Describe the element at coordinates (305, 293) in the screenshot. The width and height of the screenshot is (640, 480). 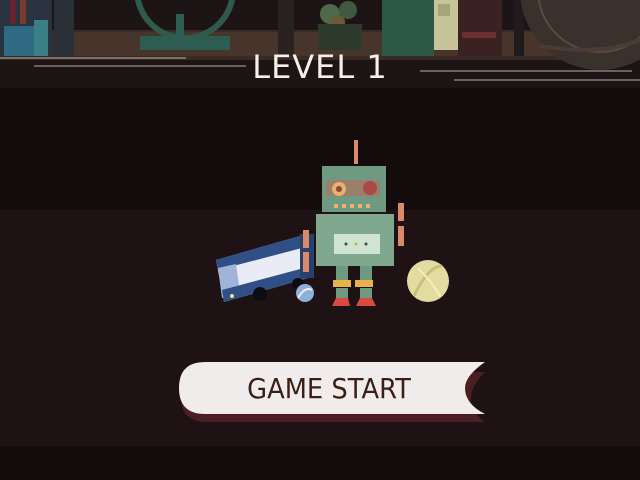
I see `blue-marble` at that location.